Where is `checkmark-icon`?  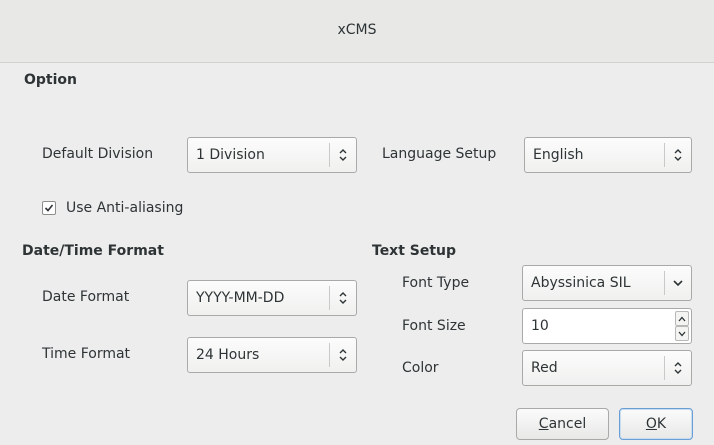 checkmark-icon is located at coordinates (49, 208).